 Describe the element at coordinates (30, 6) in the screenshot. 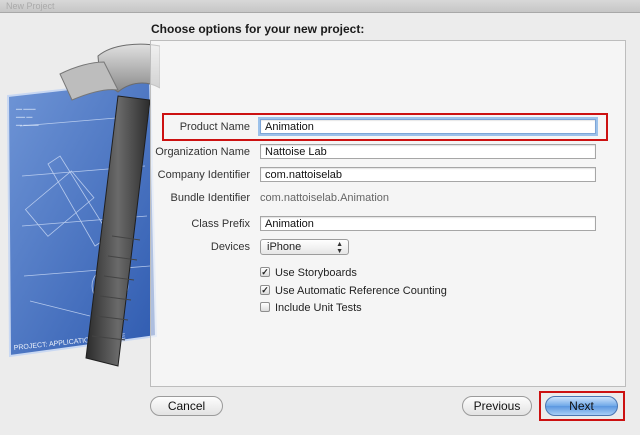

I see `window-title: New Project` at that location.